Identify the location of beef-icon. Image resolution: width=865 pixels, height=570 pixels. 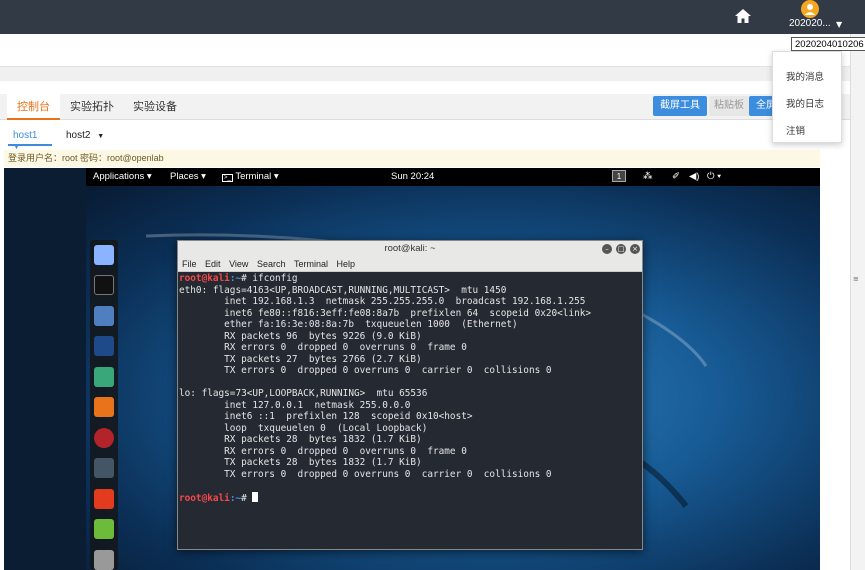
(104, 438).